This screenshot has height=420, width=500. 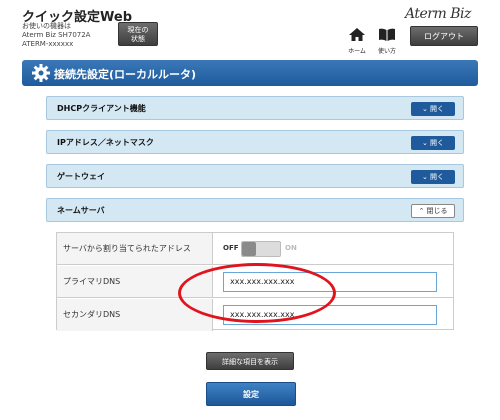 What do you see at coordinates (261, 249) in the screenshot?
I see `assigned-address-toggle` at bounding box center [261, 249].